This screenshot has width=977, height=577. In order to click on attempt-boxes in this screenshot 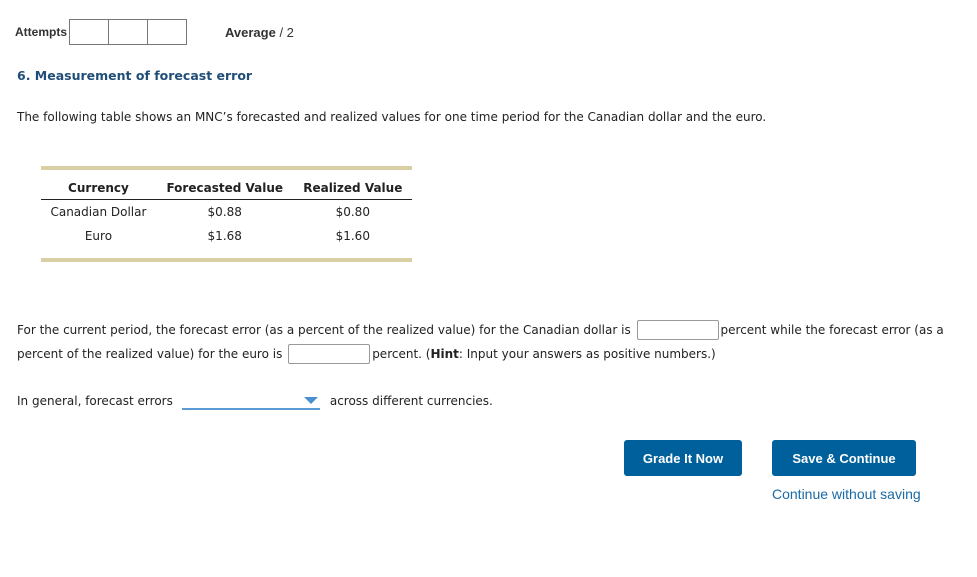, I will do `click(128, 32)`.